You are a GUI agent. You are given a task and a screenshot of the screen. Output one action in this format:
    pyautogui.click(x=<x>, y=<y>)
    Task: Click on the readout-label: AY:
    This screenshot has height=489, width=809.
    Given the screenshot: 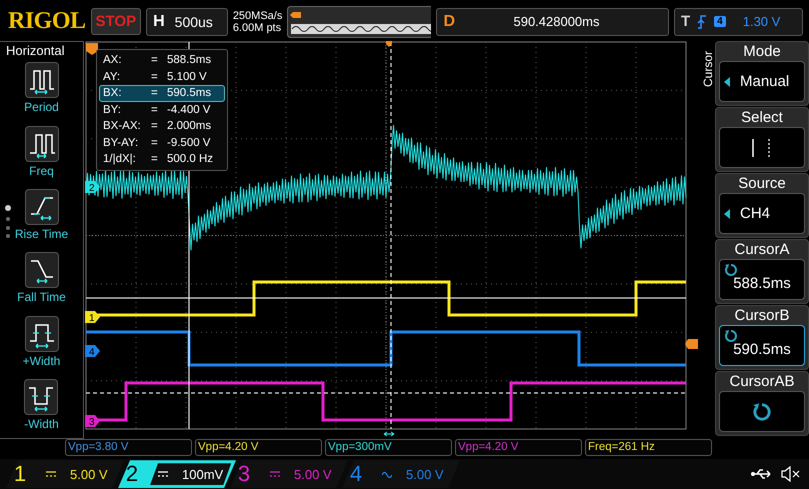 What is the action you would take?
    pyautogui.click(x=112, y=77)
    